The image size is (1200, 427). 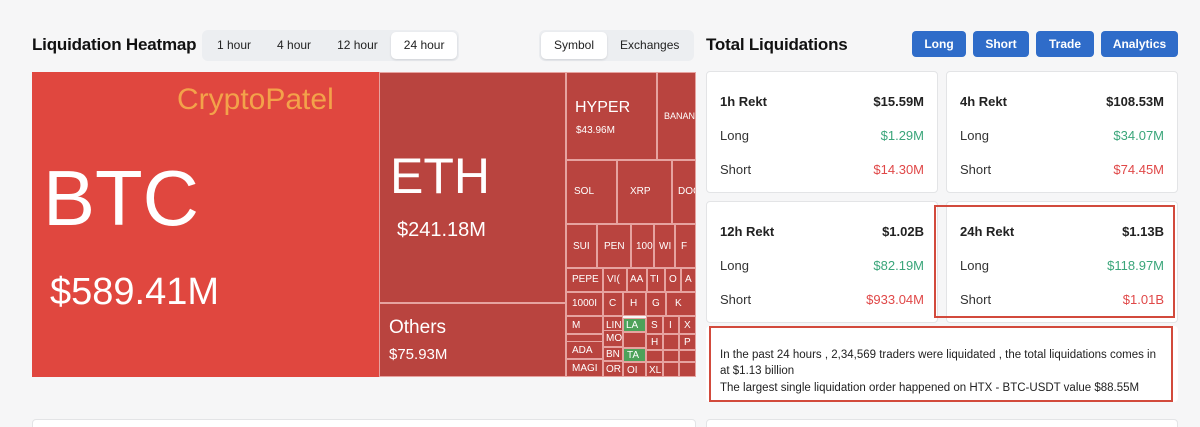 What do you see at coordinates (418, 327) in the screenshot?
I see `tile-others-symbol: Others` at bounding box center [418, 327].